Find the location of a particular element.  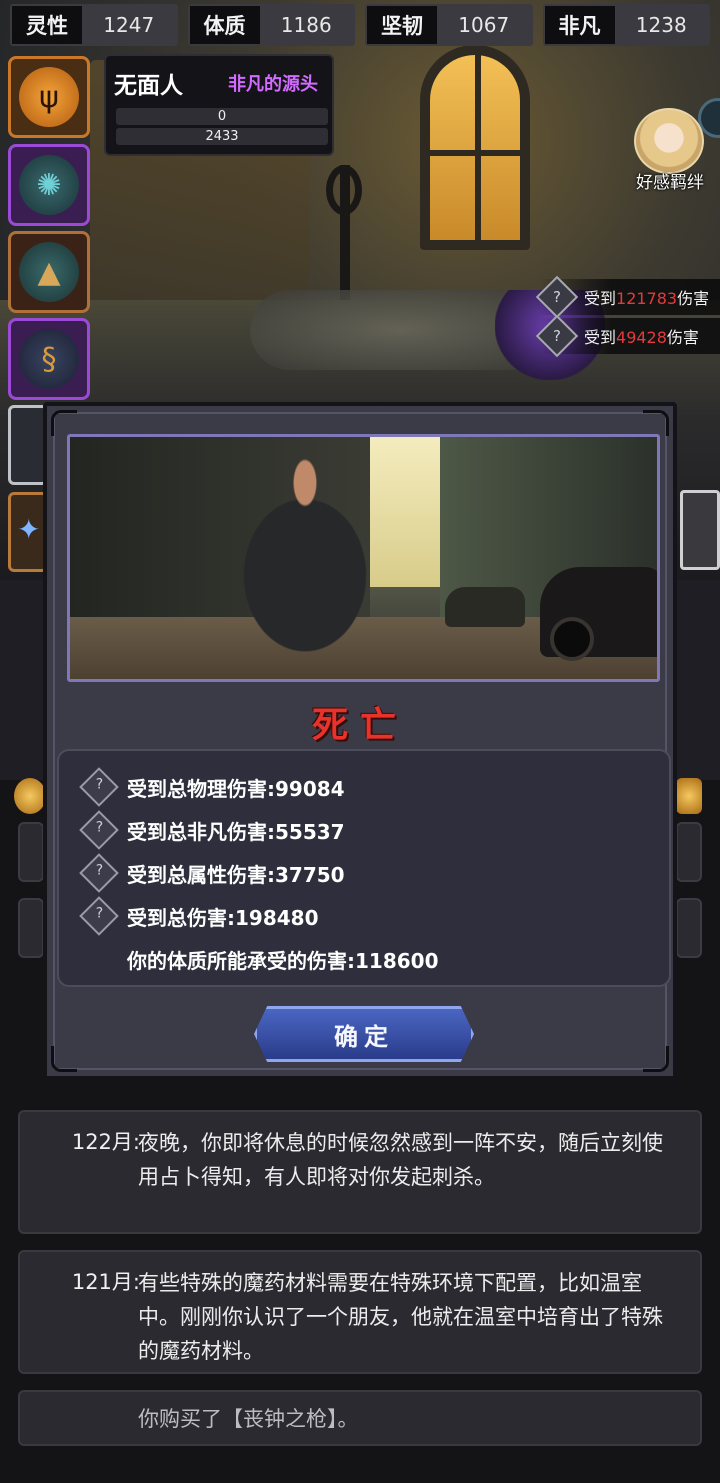

stat-beyonder: 非凡 1238 is located at coordinates (626, 25).